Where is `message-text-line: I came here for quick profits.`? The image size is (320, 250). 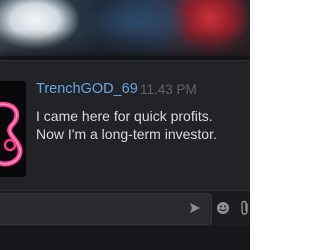
message-text-line: I came here for quick profits. is located at coordinates (124, 116).